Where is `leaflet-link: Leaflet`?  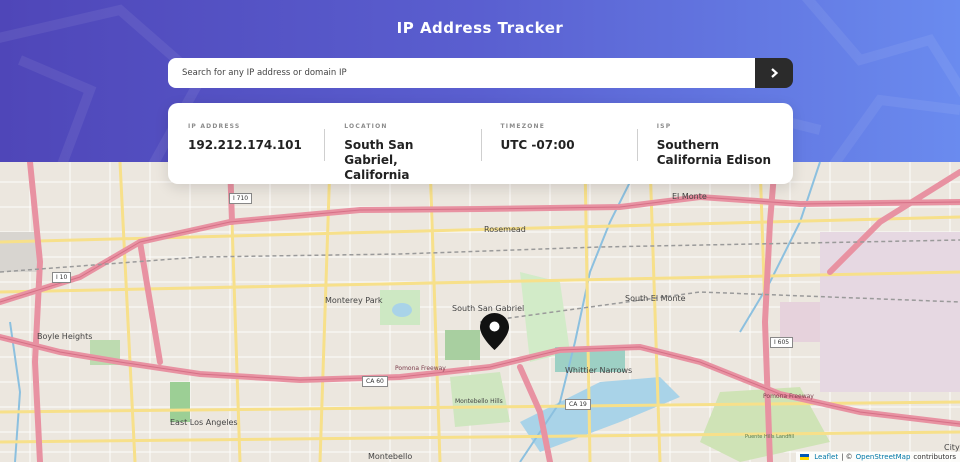
leaflet-link: Leaflet is located at coordinates (826, 457).